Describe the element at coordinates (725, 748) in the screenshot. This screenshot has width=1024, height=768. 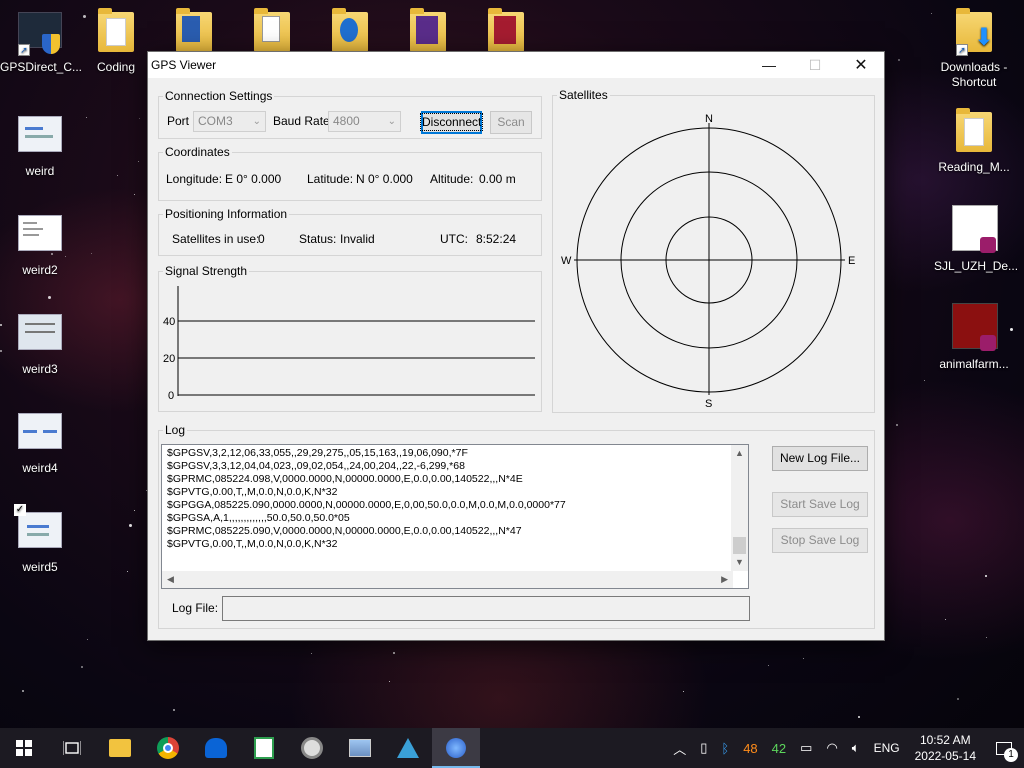
I see `bluetooth-icon: ᛒ` at that location.